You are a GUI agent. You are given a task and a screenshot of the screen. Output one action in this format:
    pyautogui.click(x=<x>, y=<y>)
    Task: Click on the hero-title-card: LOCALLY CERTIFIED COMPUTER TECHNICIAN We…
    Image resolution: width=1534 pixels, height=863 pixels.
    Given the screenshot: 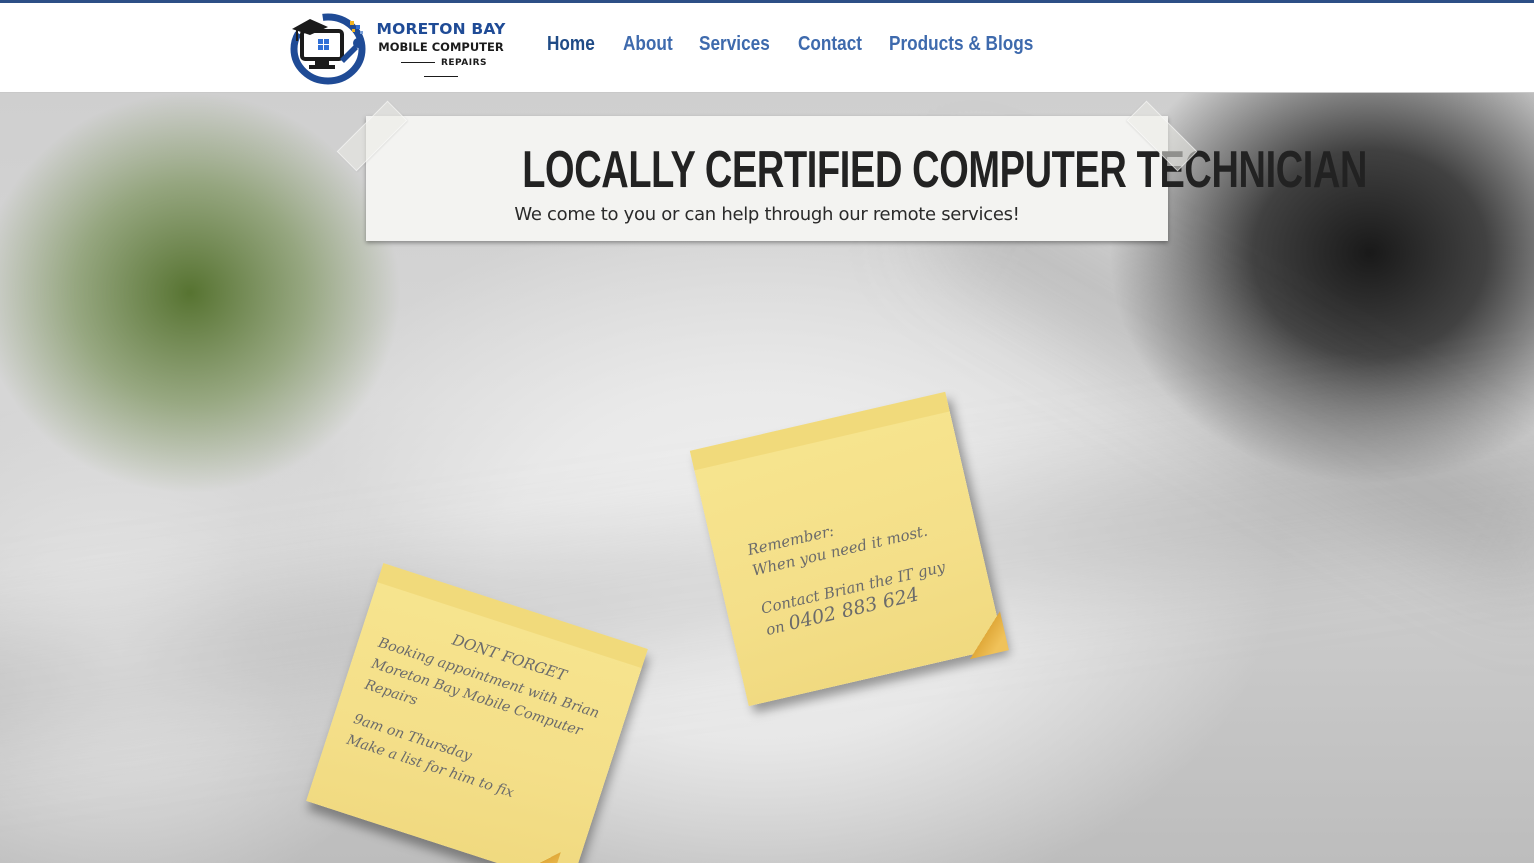 What is the action you would take?
    pyautogui.click(x=867, y=178)
    